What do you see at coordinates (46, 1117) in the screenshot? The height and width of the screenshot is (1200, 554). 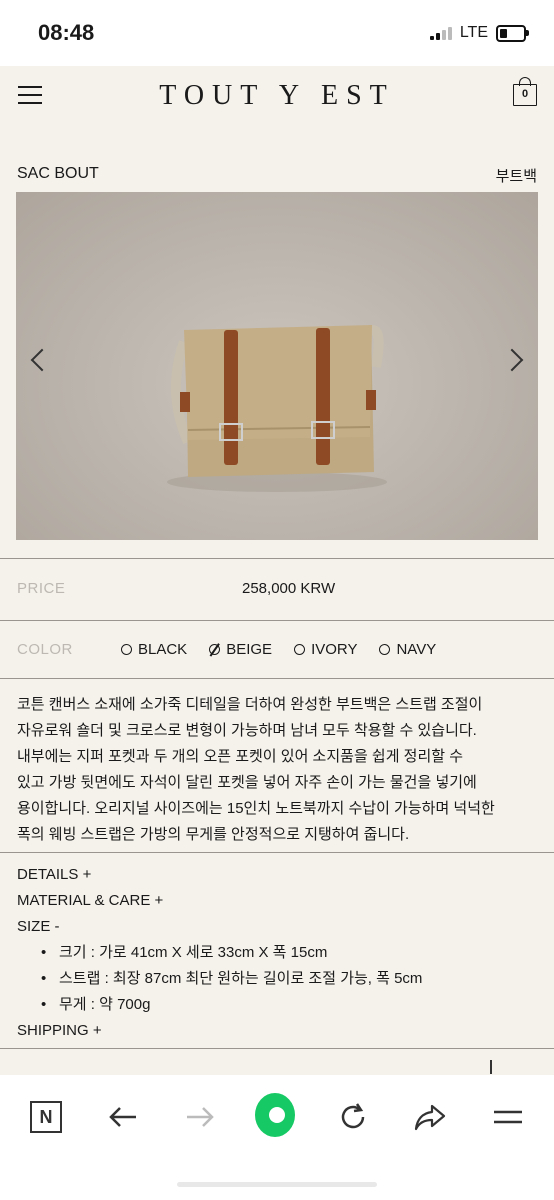 I see `n-icon: N` at bounding box center [46, 1117].